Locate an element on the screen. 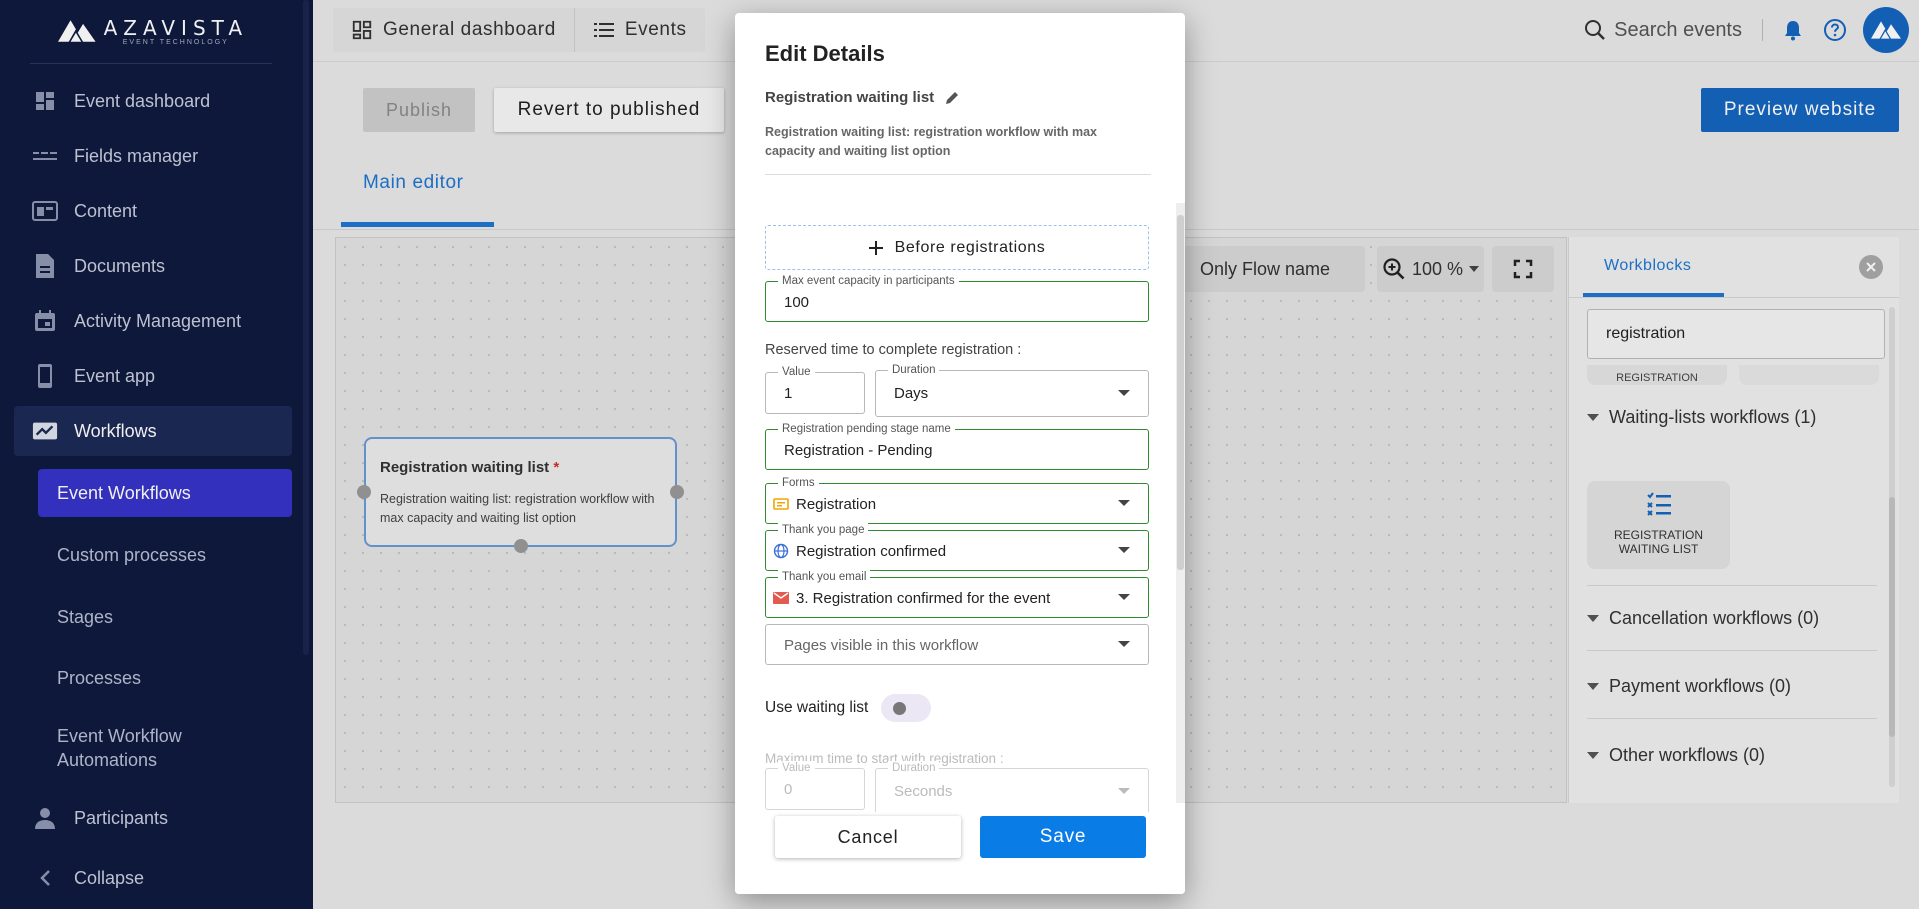  thank-you-page-select: Thank you page Registration confirmed is located at coordinates (957, 547).